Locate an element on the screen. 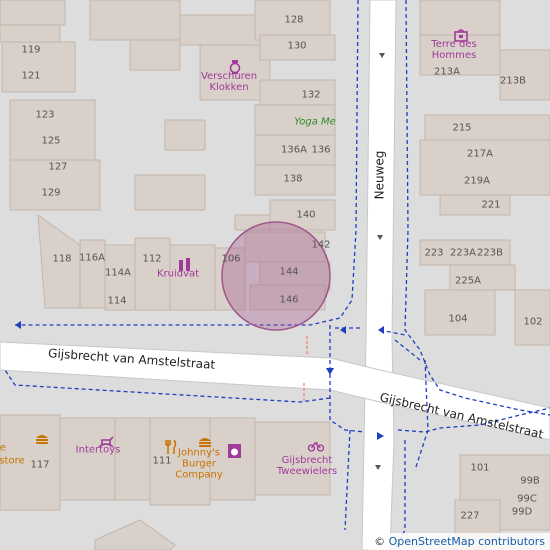  house-number: 128 is located at coordinates (294, 20).